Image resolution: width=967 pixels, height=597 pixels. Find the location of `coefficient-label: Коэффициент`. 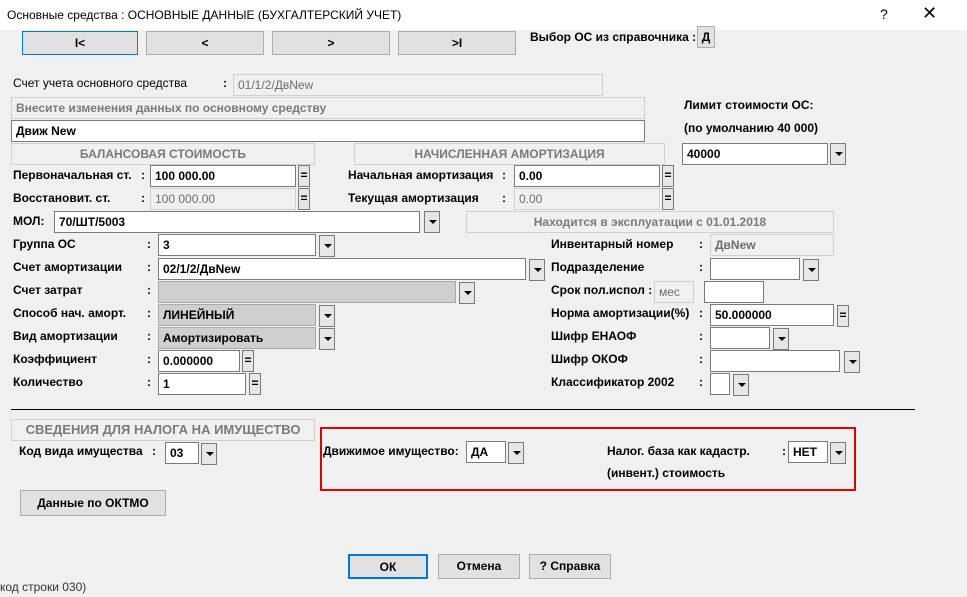

coefficient-label: Коэффициент is located at coordinates (55, 359).